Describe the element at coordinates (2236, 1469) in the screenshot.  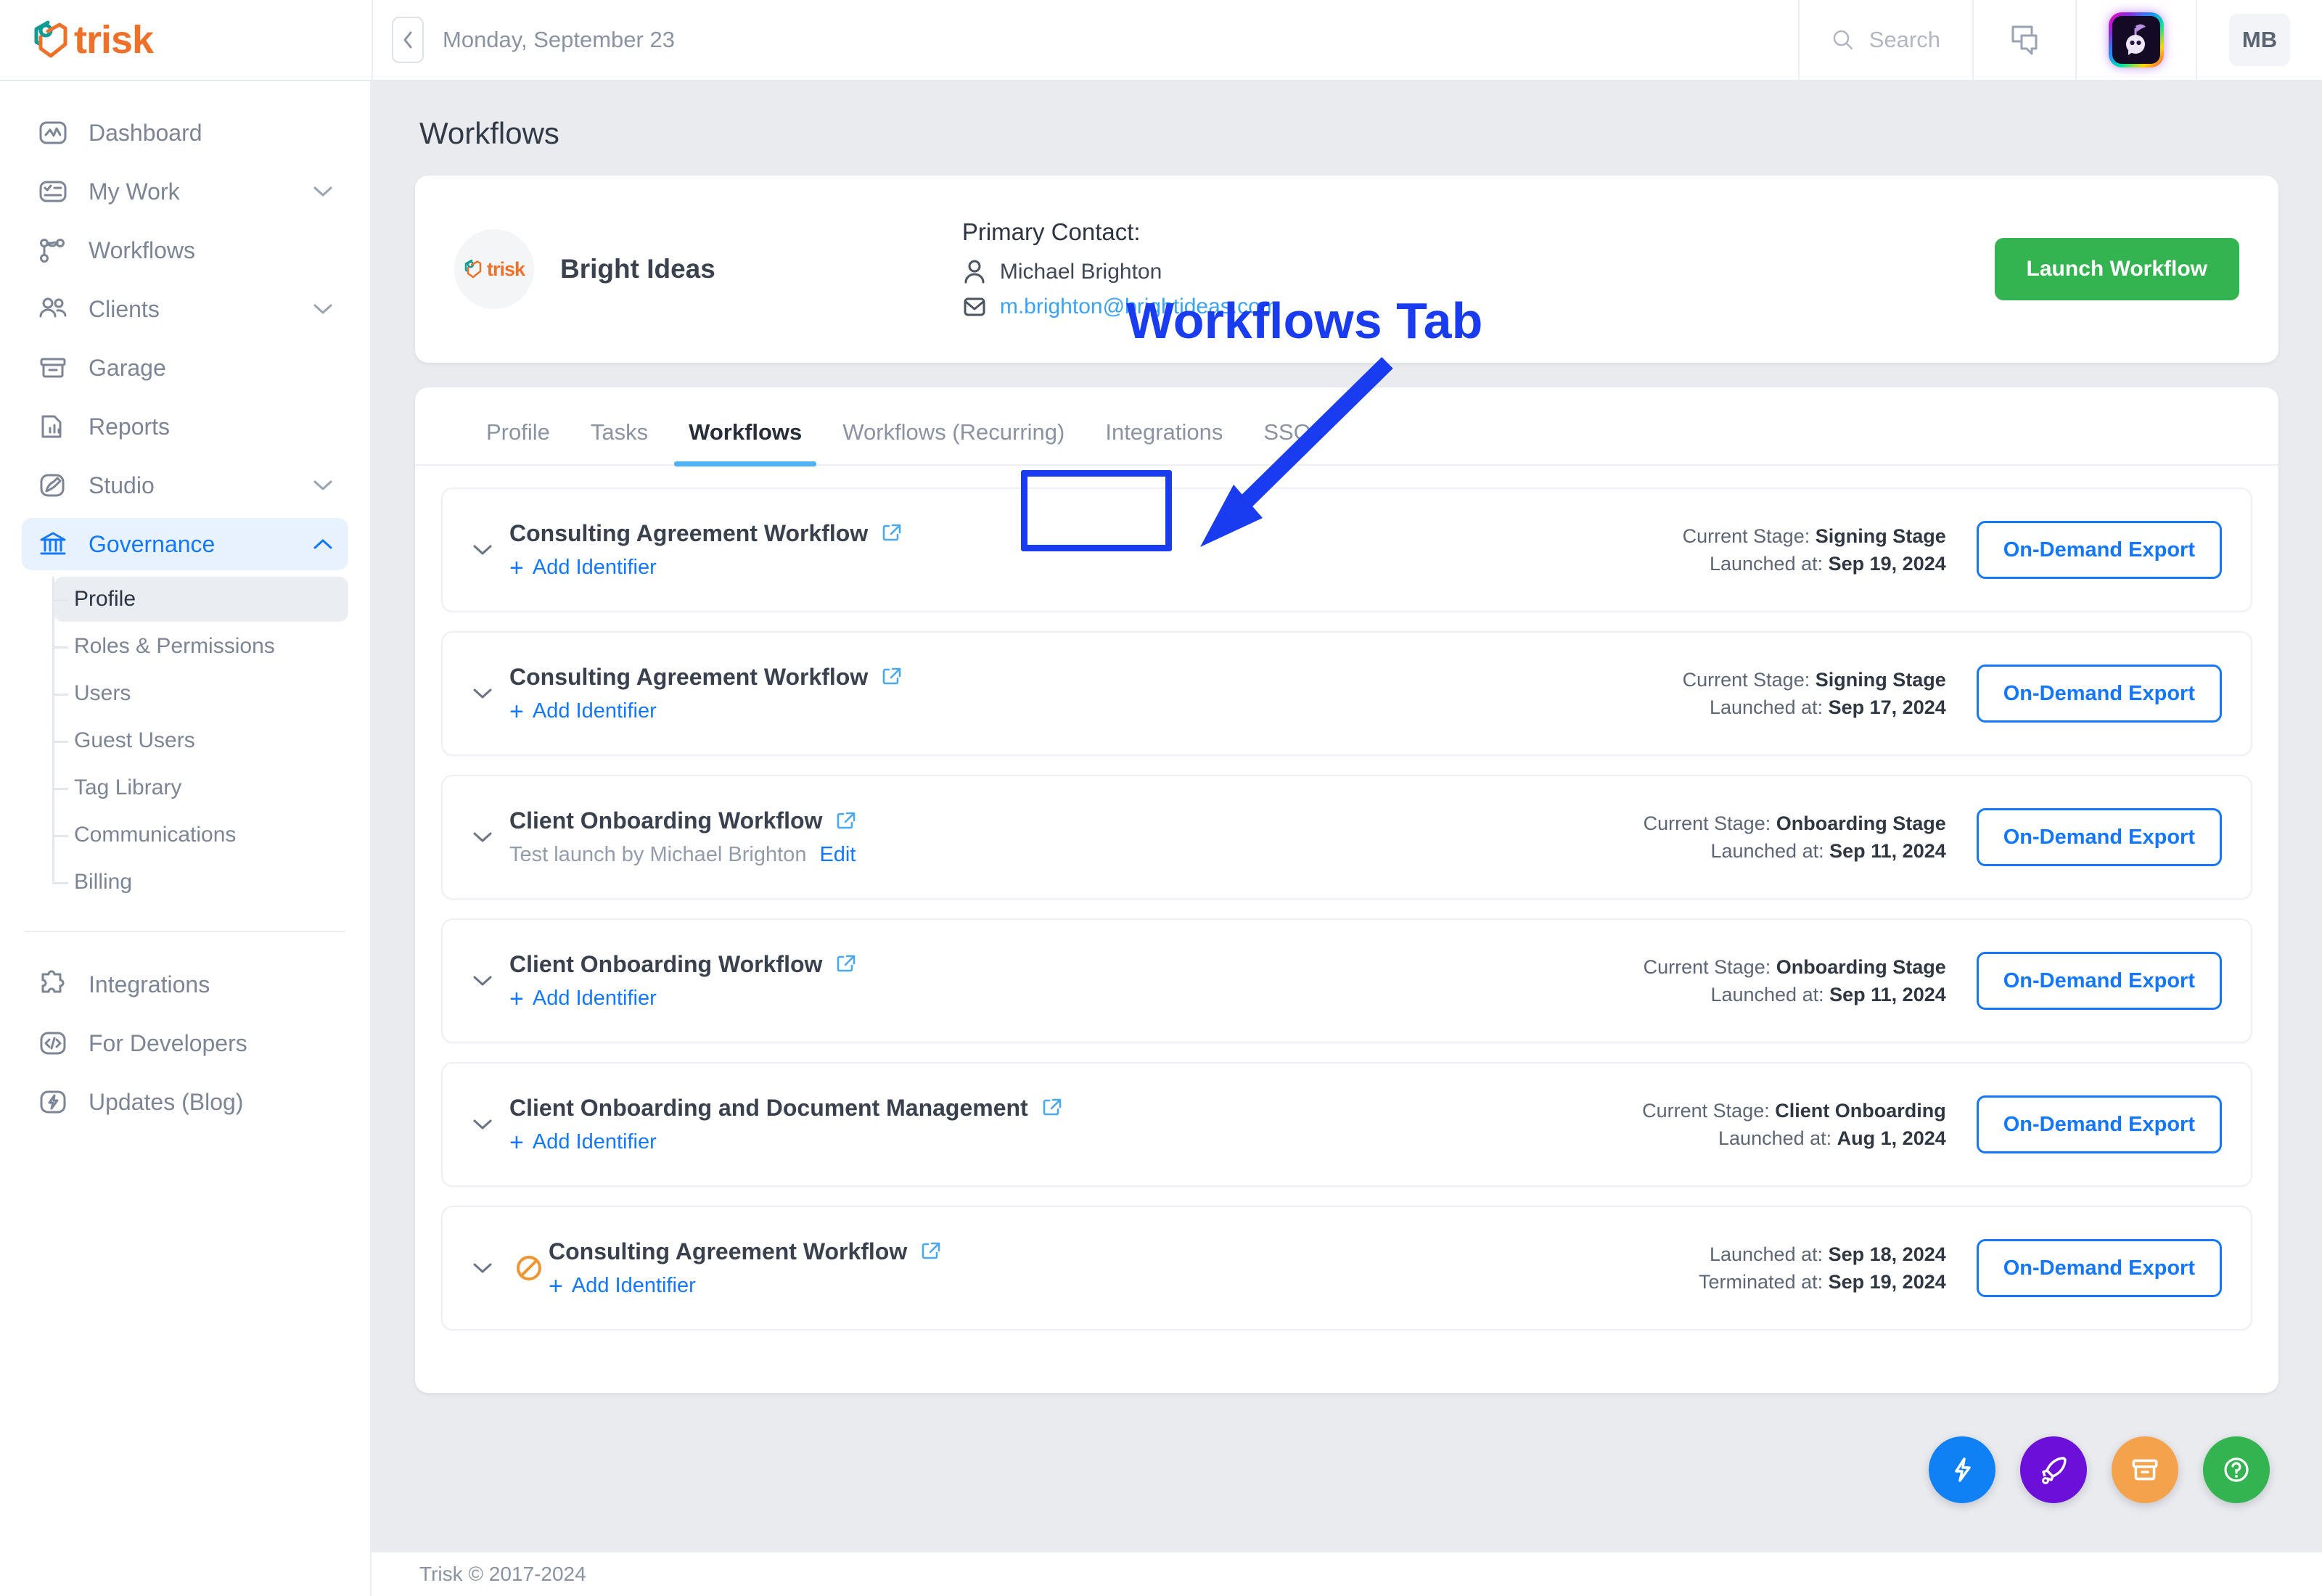
I see `fab-help` at that location.